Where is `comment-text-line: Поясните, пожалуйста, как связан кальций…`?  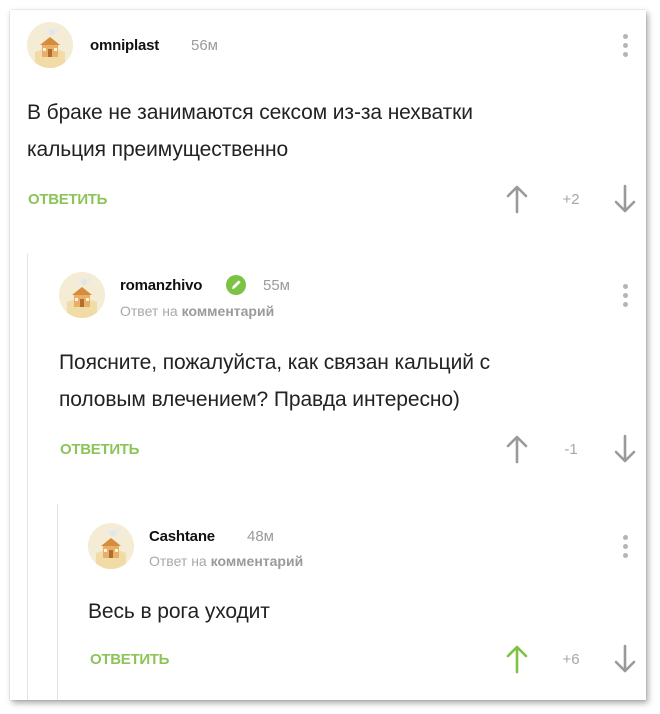 comment-text-line: Поясните, пожалуйста, как связан кальций… is located at coordinates (274, 362).